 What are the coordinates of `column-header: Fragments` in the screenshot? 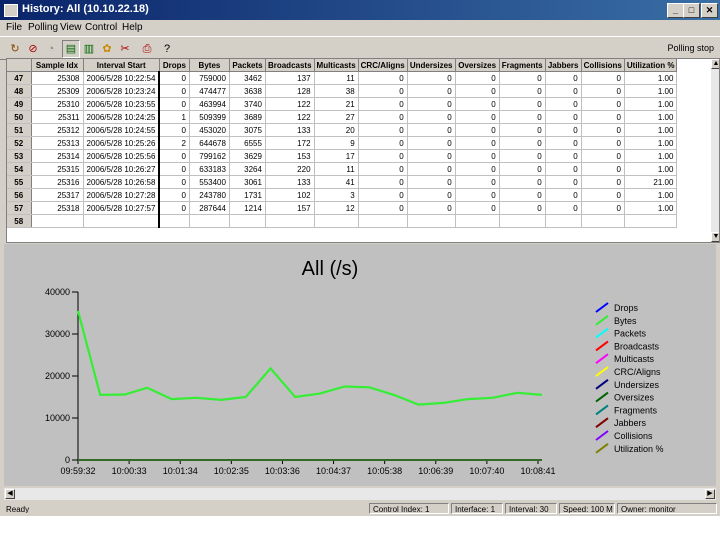 It's located at (522, 65).